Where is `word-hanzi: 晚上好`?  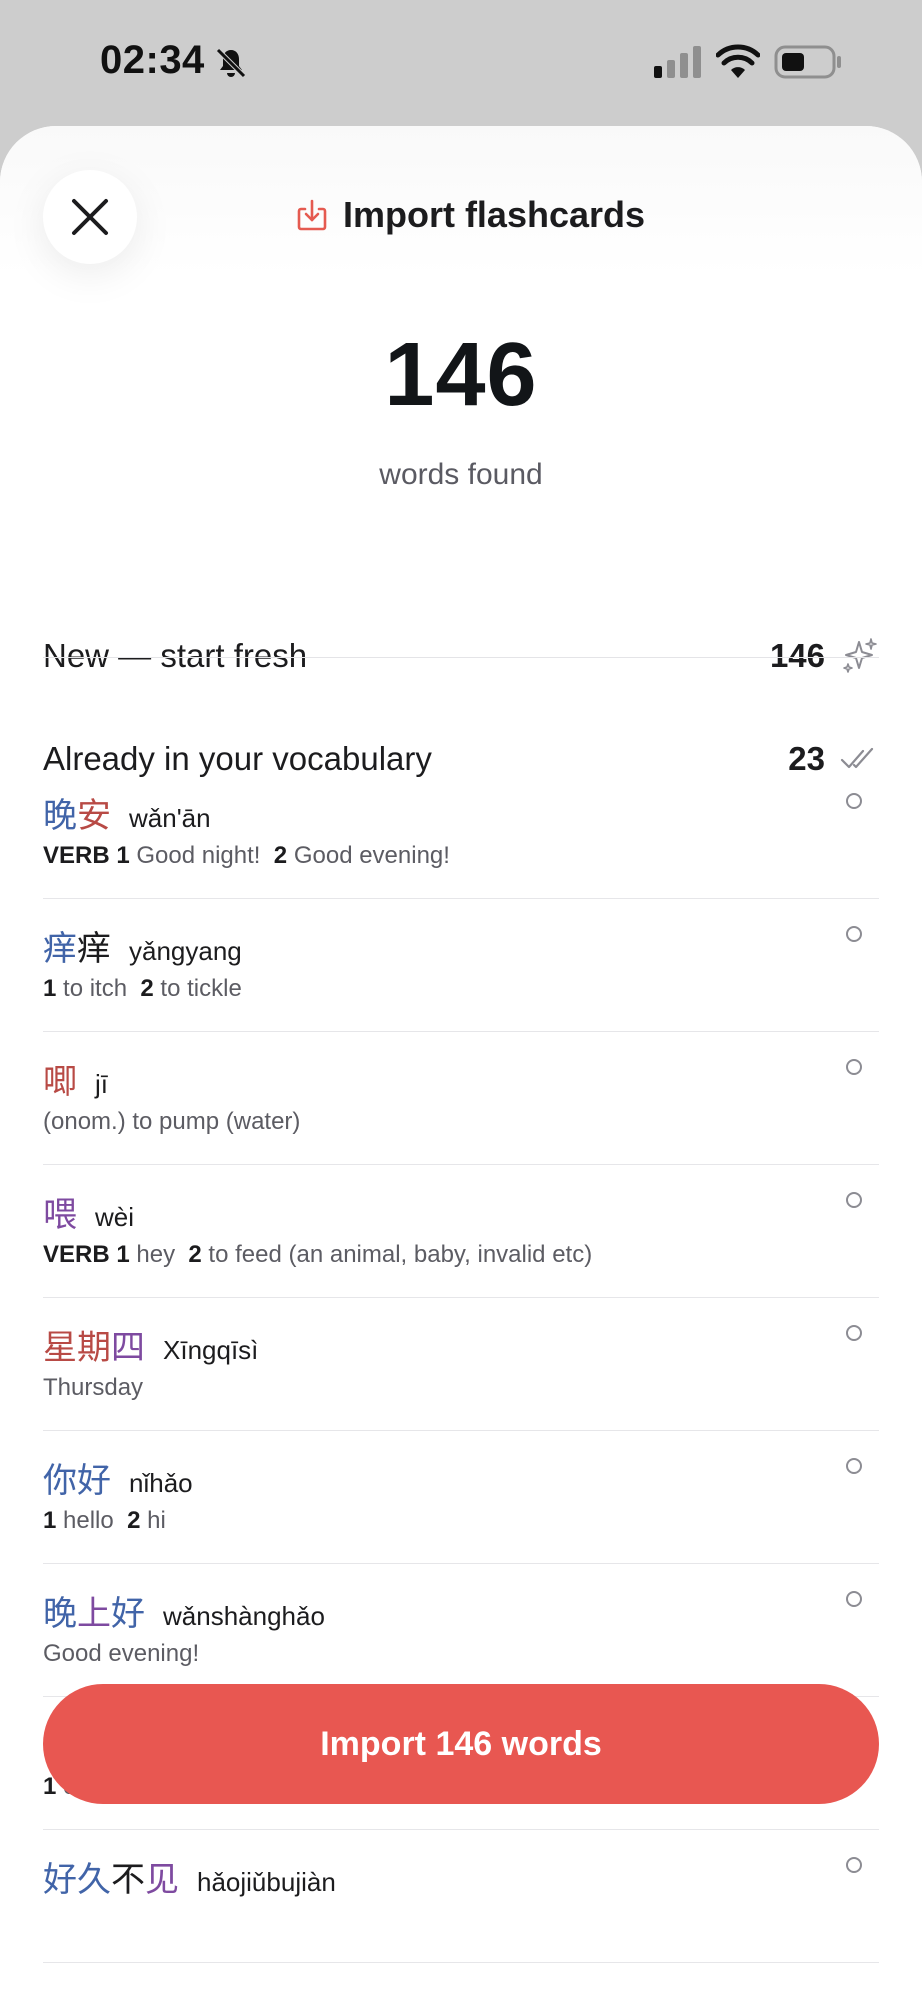
word-hanzi: 晚上好 is located at coordinates (94, 1610).